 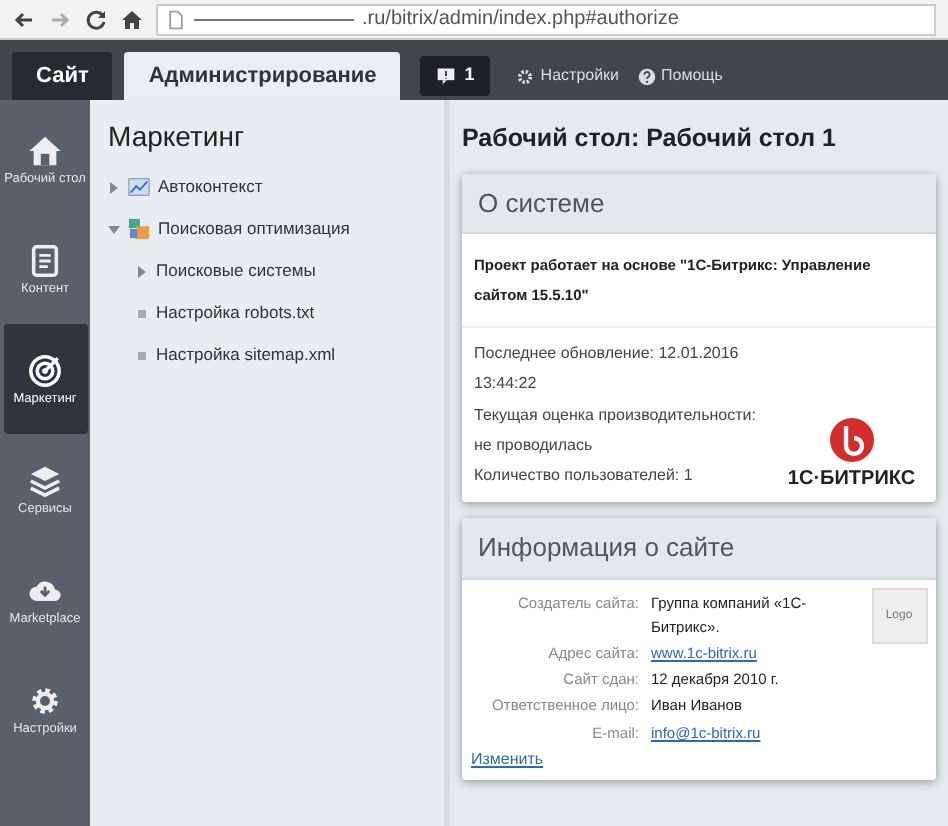 I want to click on back-icon, so click(x=24, y=19).